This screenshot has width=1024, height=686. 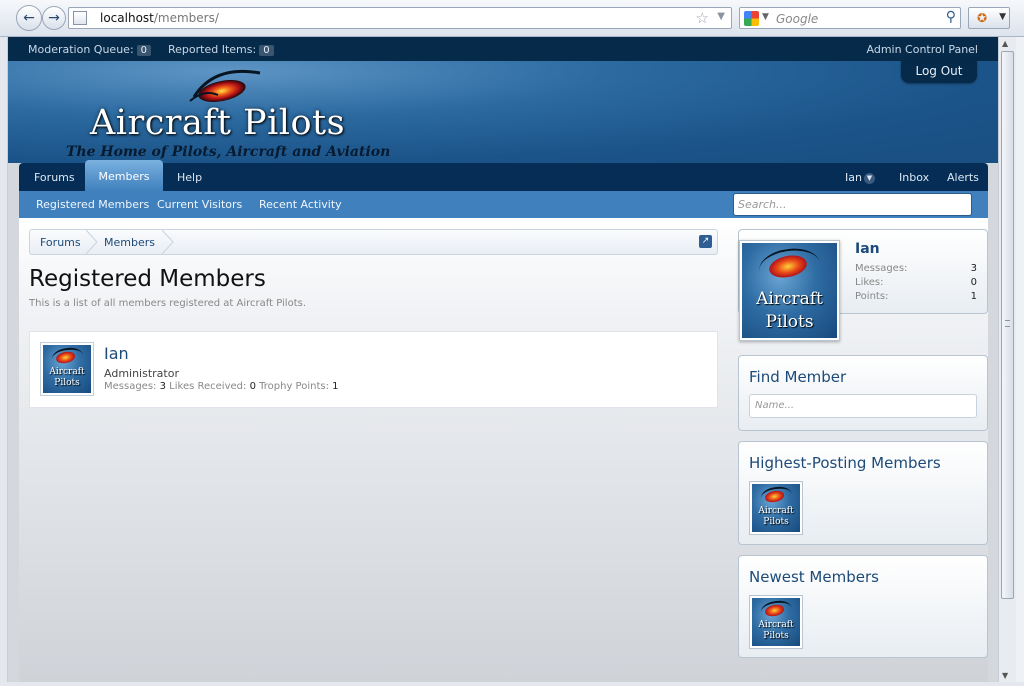 I want to click on url-dropdown-icon: ▼, so click(x=721, y=16).